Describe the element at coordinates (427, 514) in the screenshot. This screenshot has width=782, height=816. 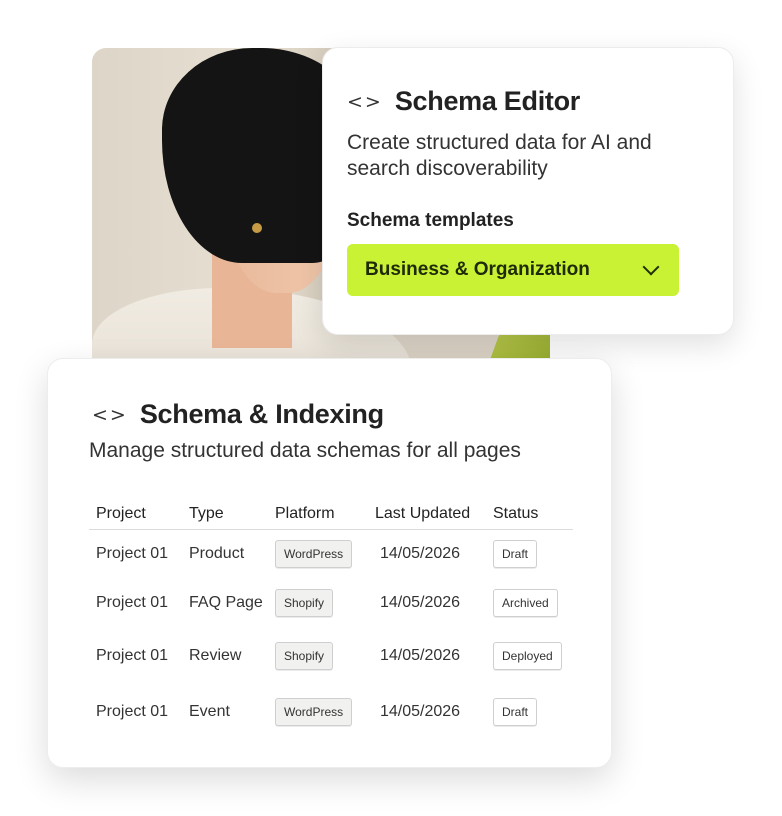
I see `column-header-last-updated: Last Updated` at that location.